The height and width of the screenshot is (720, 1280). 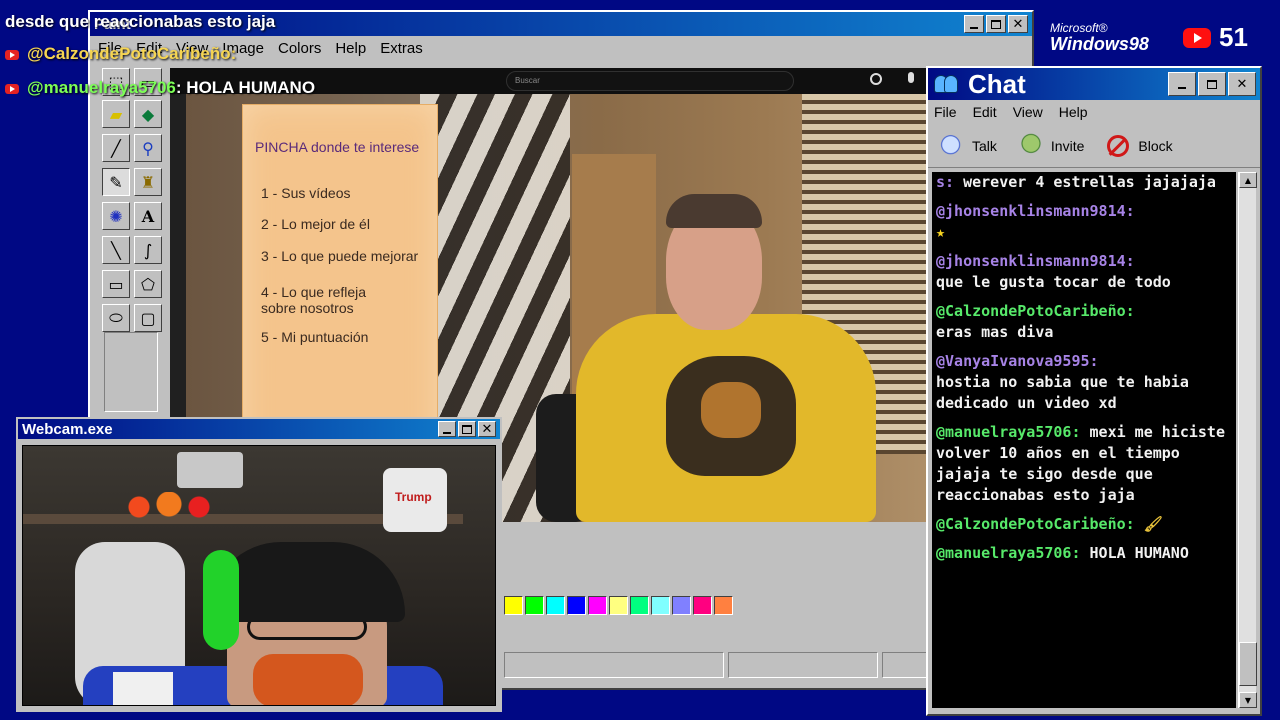 I want to click on chat-user: s:, so click(x=945, y=182).